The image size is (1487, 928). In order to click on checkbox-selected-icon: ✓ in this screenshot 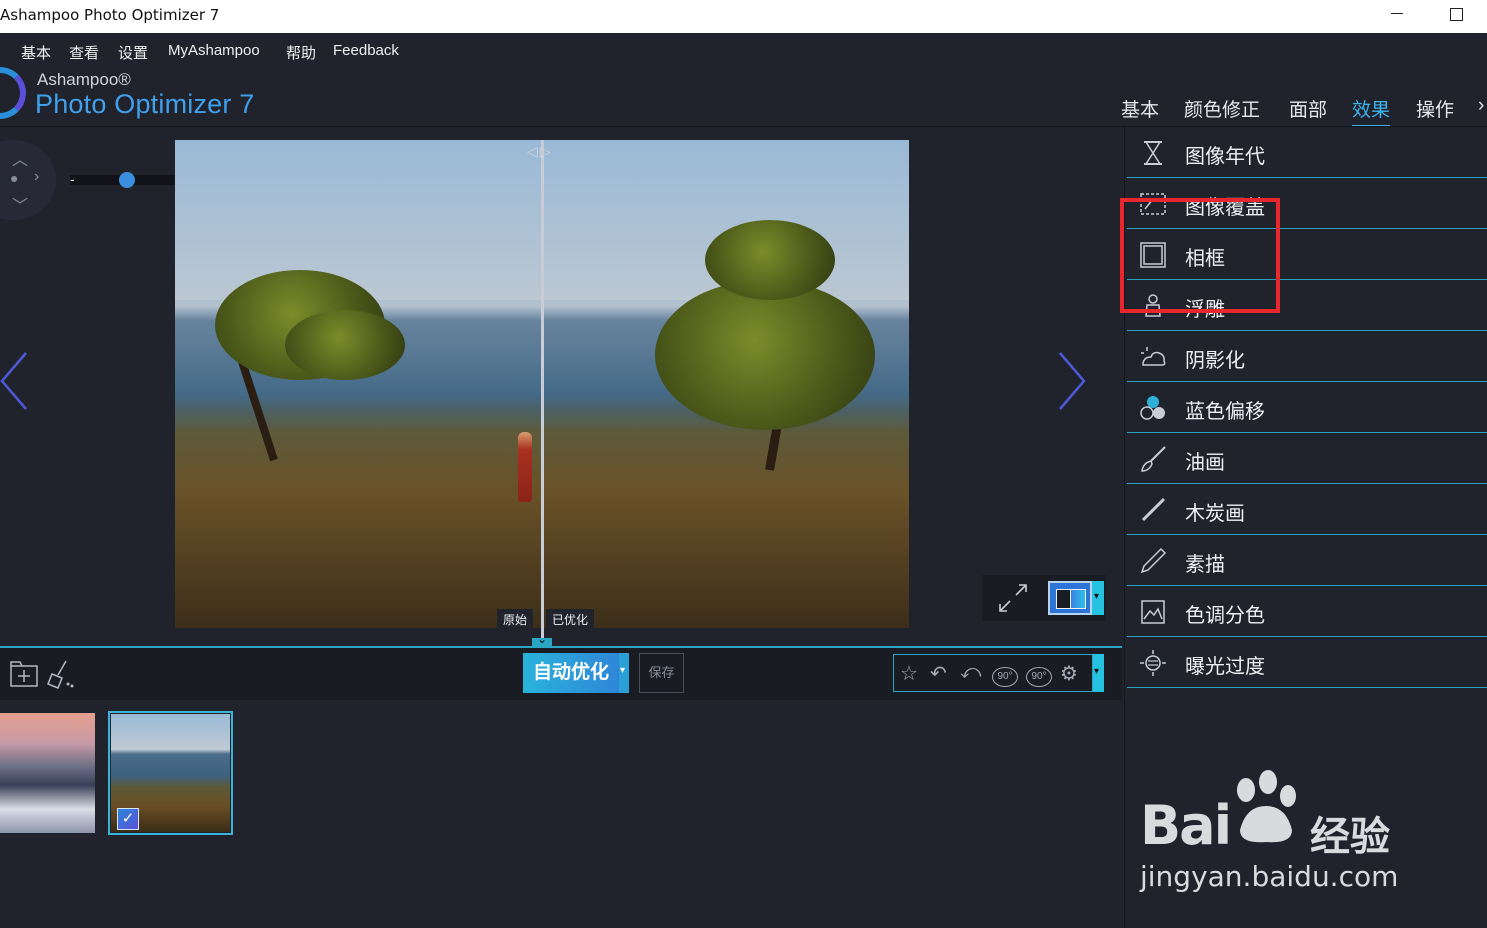, I will do `click(128, 819)`.